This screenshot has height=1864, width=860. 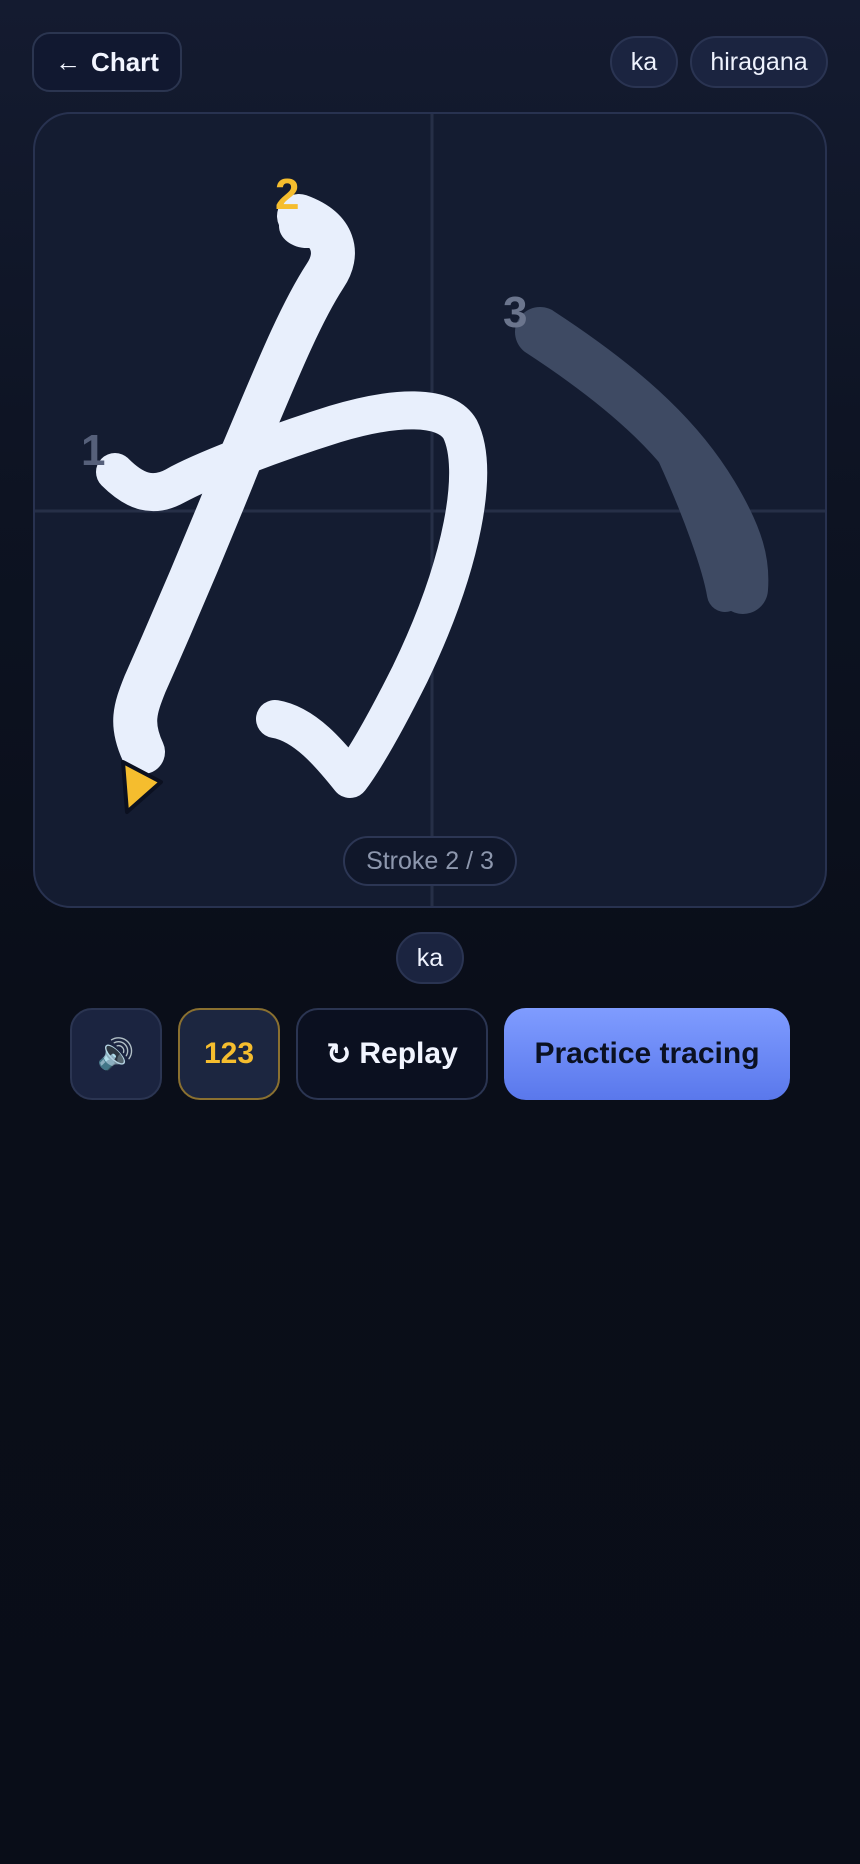 I want to click on back-button-label: Chart, so click(x=125, y=61).